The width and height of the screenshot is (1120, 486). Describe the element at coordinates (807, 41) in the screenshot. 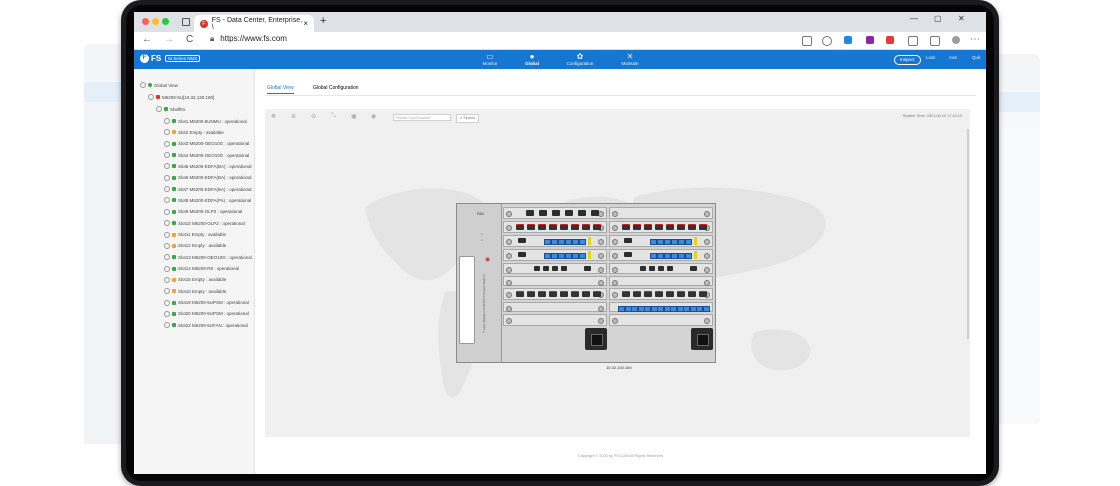

I see `read-aloud-icon` at that location.